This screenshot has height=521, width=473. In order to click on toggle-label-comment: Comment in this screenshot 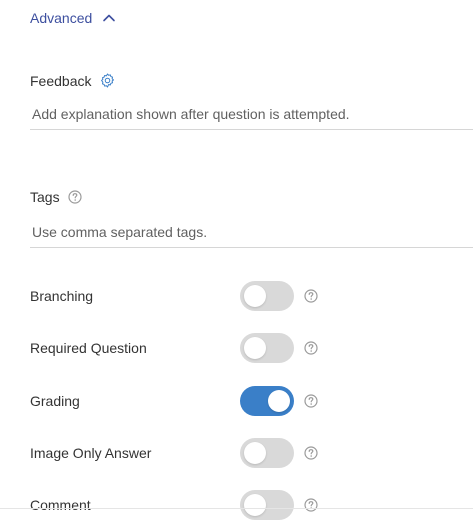, I will do `click(60, 505)`.